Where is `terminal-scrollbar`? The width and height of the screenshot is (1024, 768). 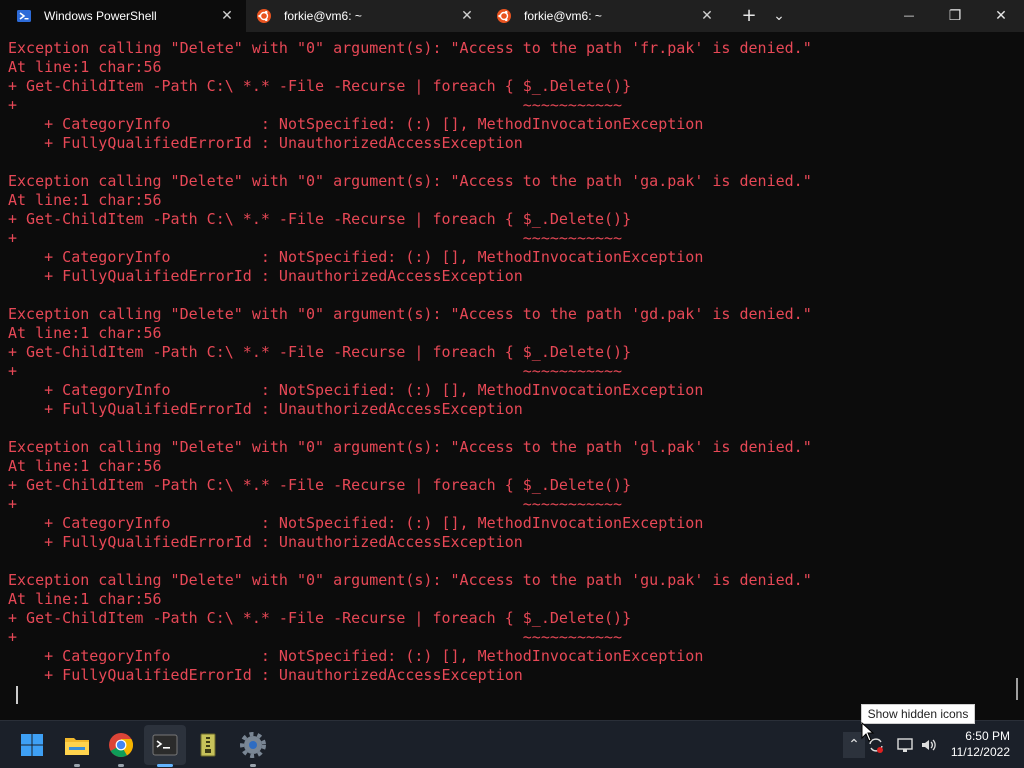
terminal-scrollbar is located at coordinates (1017, 689).